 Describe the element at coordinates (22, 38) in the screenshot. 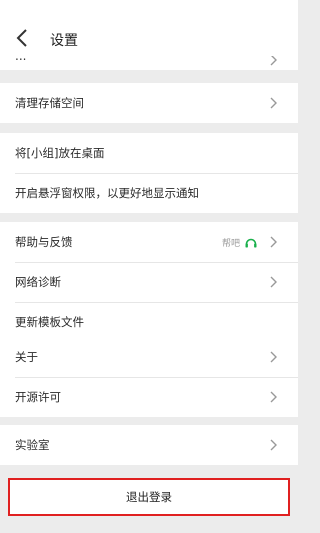

I see `back-arrow-icon` at that location.